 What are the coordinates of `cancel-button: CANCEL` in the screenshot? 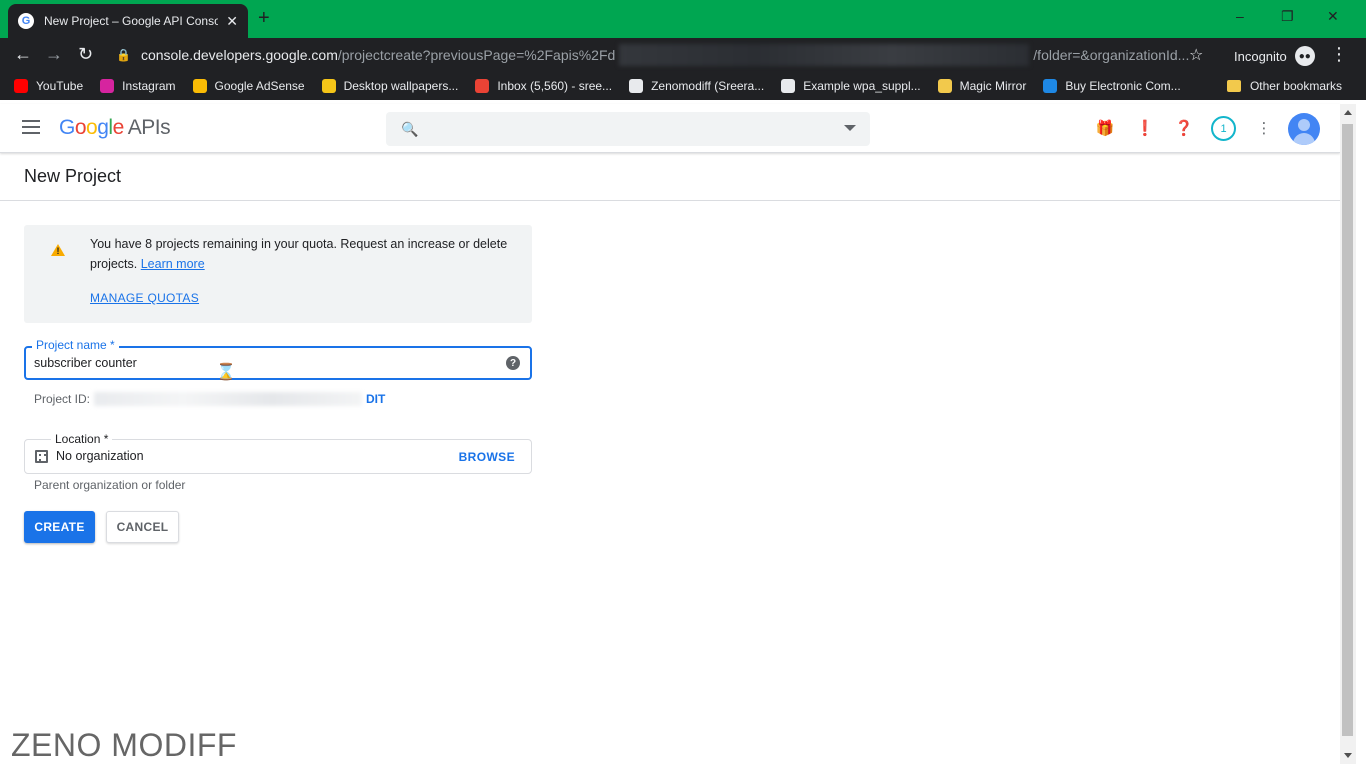 It's located at (142, 527).